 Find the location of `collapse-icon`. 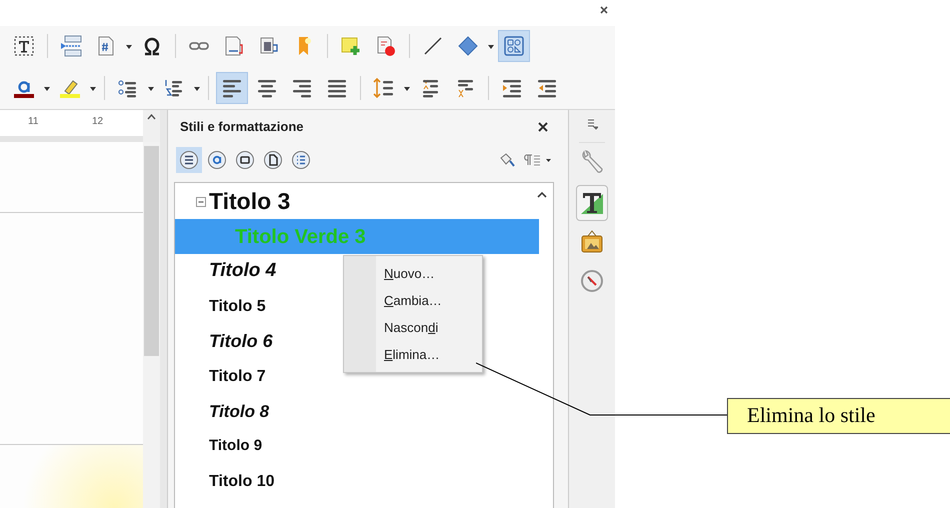

collapse-icon is located at coordinates (201, 201).